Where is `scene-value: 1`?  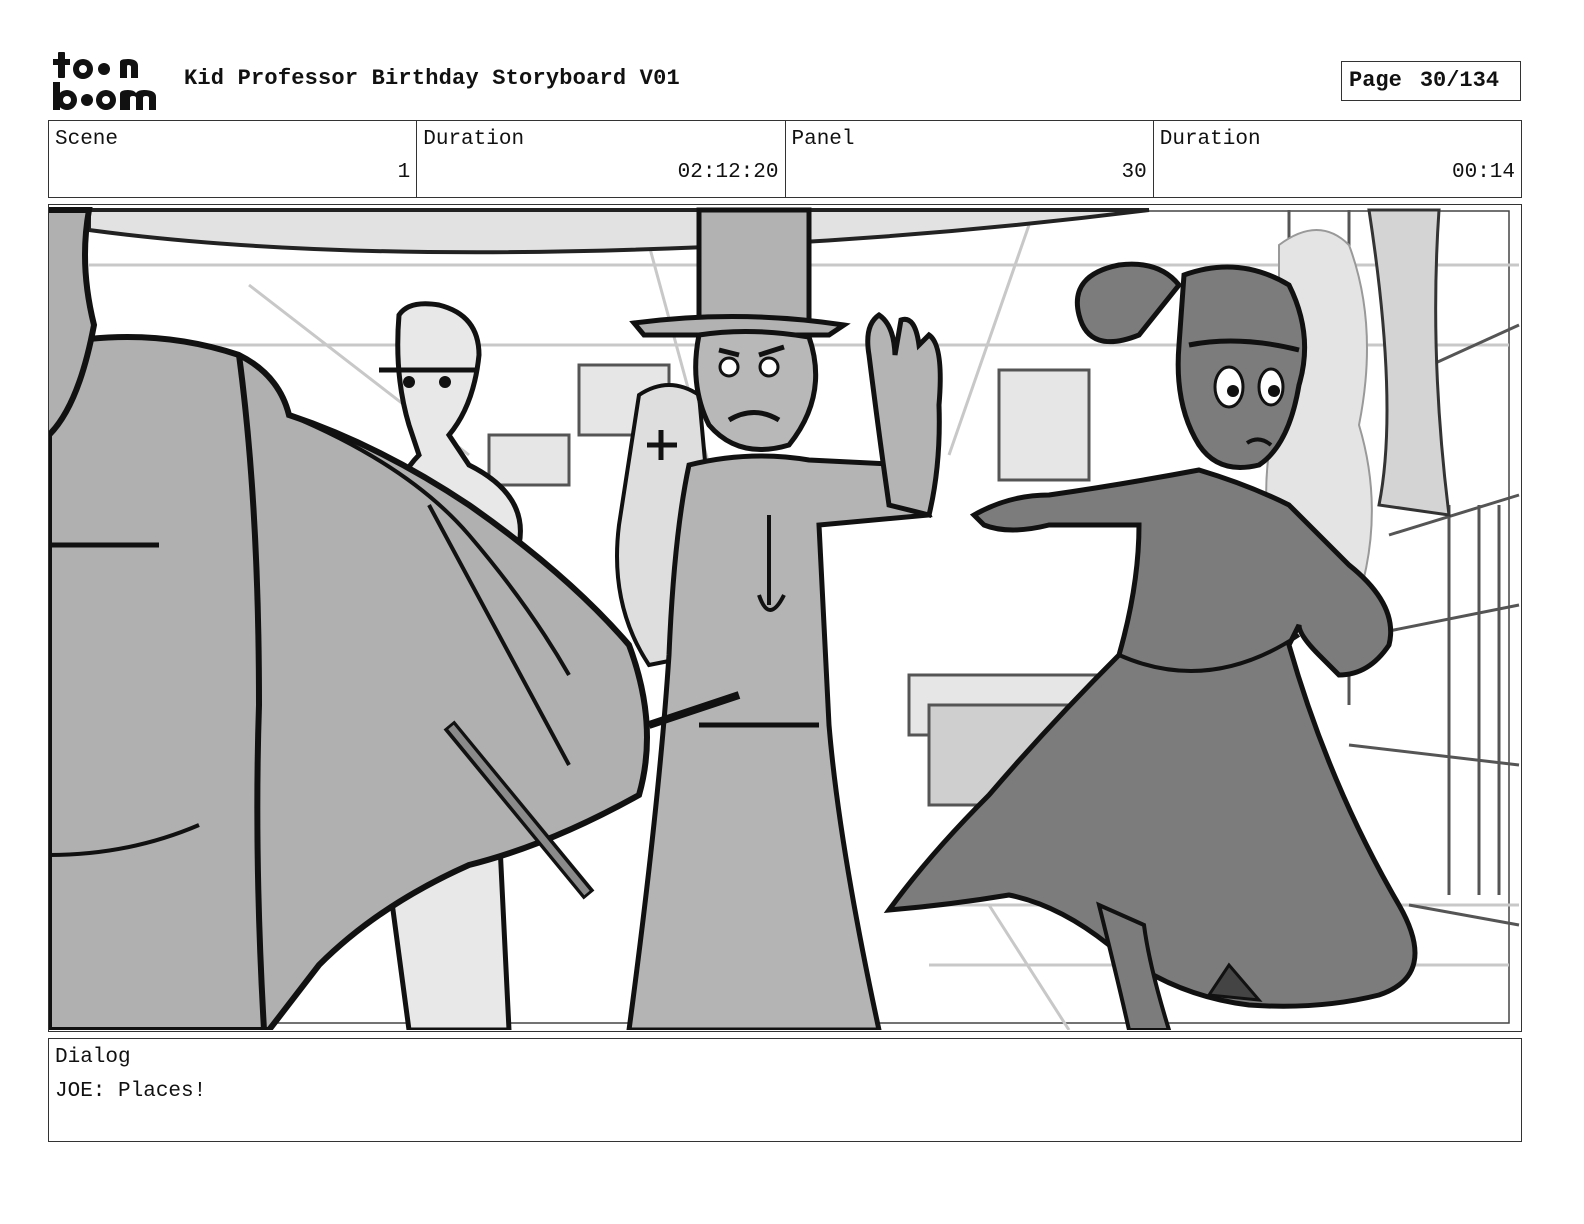
scene-value: 1 is located at coordinates (404, 172).